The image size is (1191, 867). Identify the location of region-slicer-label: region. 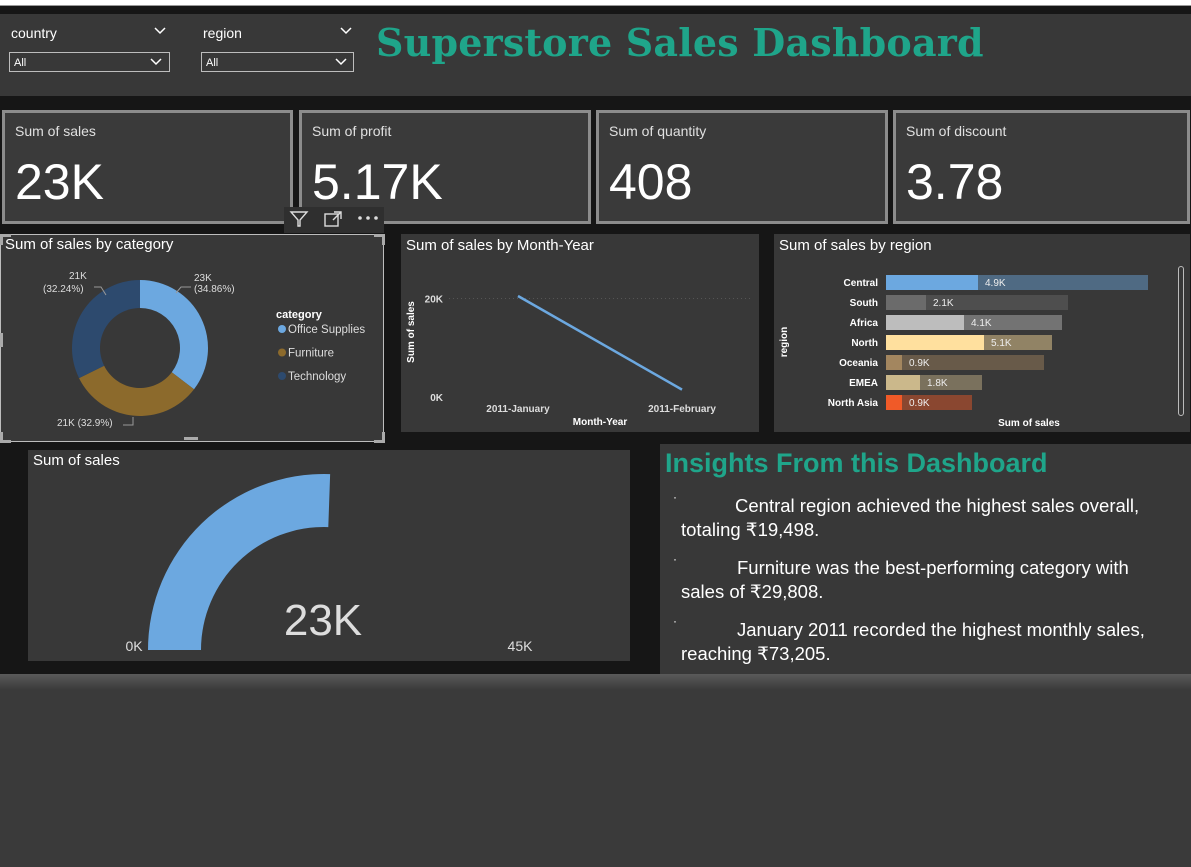
(222, 33).